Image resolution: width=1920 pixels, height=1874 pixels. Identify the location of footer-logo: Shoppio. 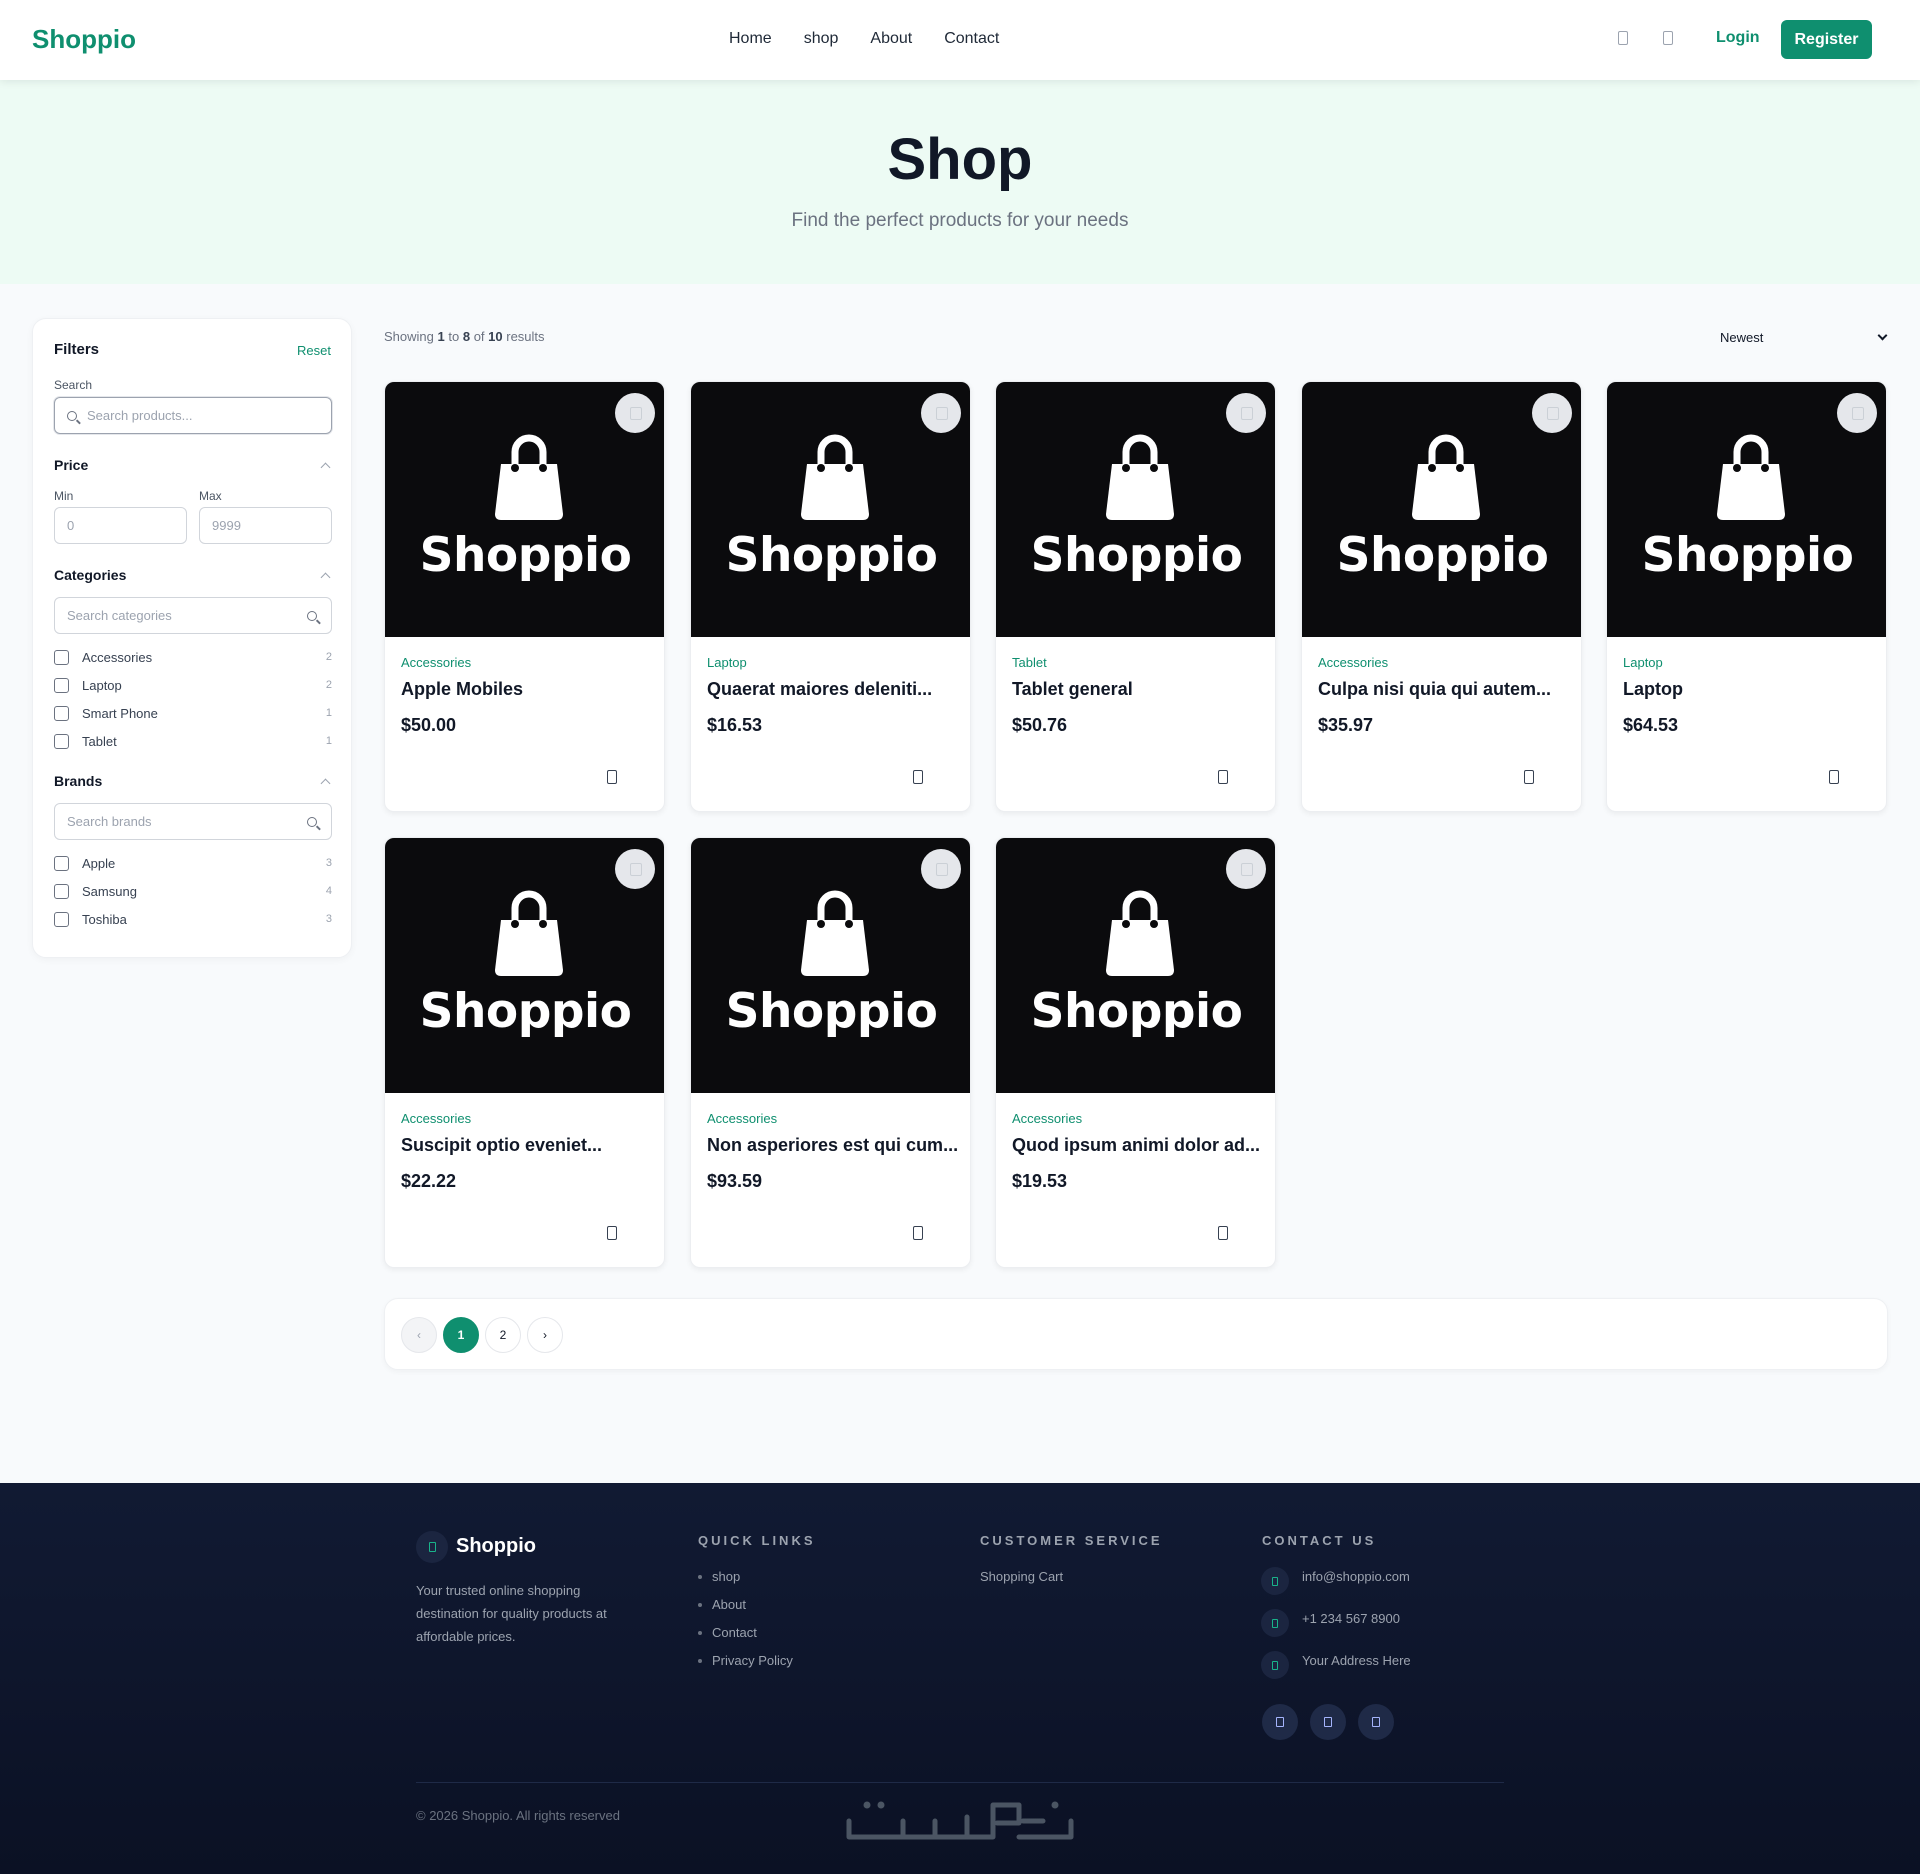
(496, 1546).